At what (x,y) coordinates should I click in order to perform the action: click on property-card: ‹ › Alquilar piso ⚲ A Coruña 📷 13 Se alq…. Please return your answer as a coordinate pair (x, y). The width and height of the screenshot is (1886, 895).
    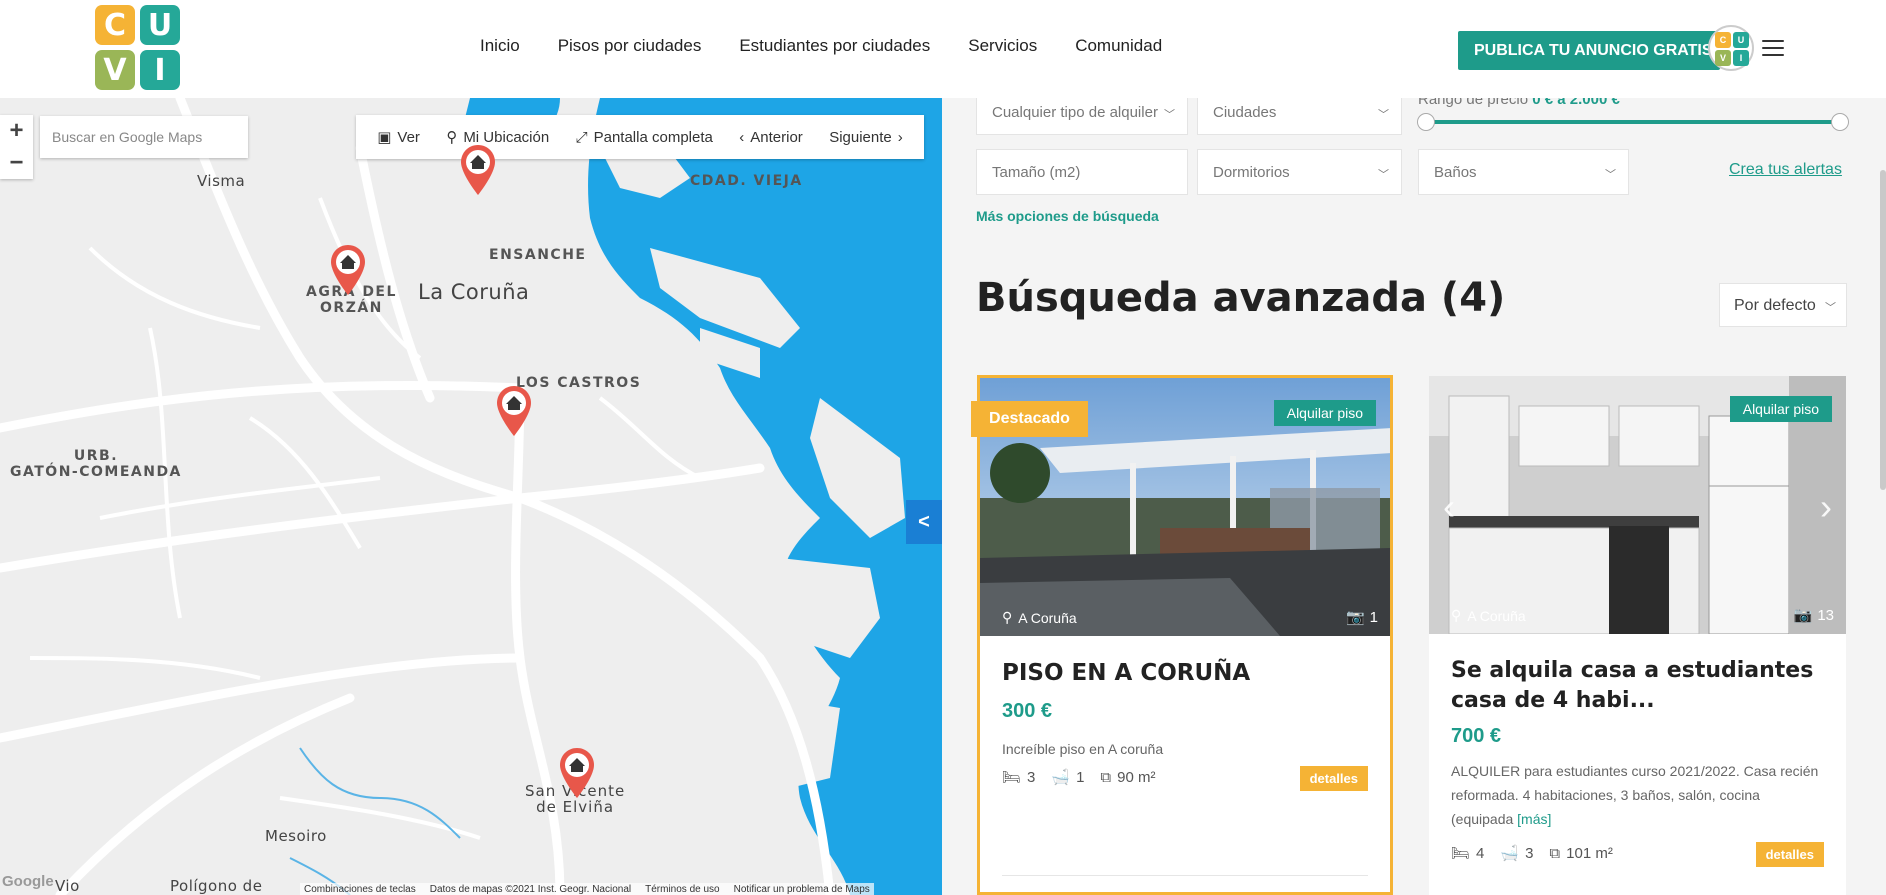
    Looking at the image, I should click on (1637, 635).